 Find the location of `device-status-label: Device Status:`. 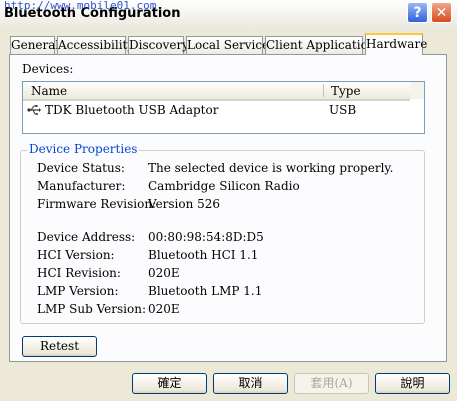

device-status-label: Device Status: is located at coordinates (81, 168).